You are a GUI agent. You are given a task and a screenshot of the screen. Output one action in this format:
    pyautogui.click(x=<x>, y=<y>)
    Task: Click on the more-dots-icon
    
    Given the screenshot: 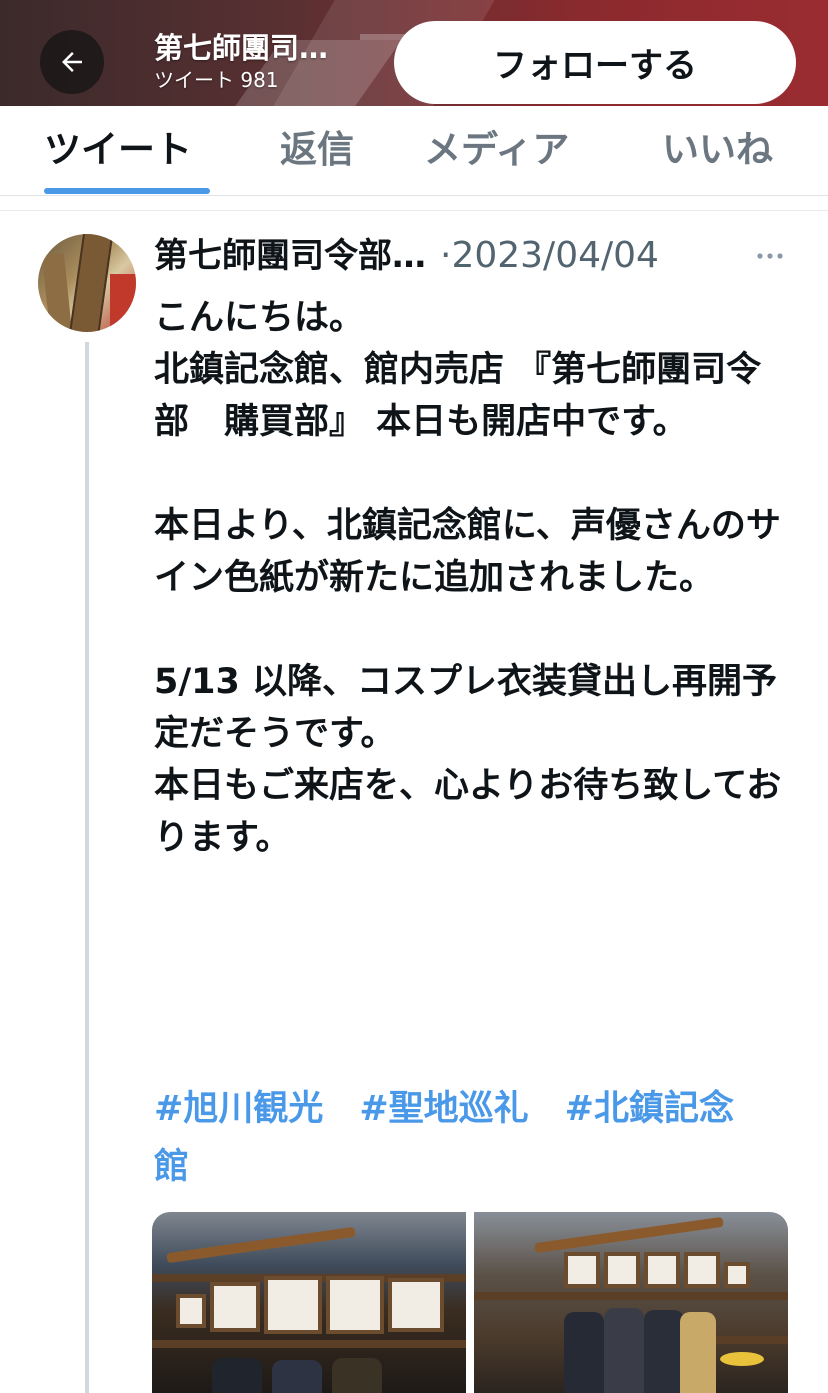 What is the action you would take?
    pyautogui.click(x=770, y=256)
    